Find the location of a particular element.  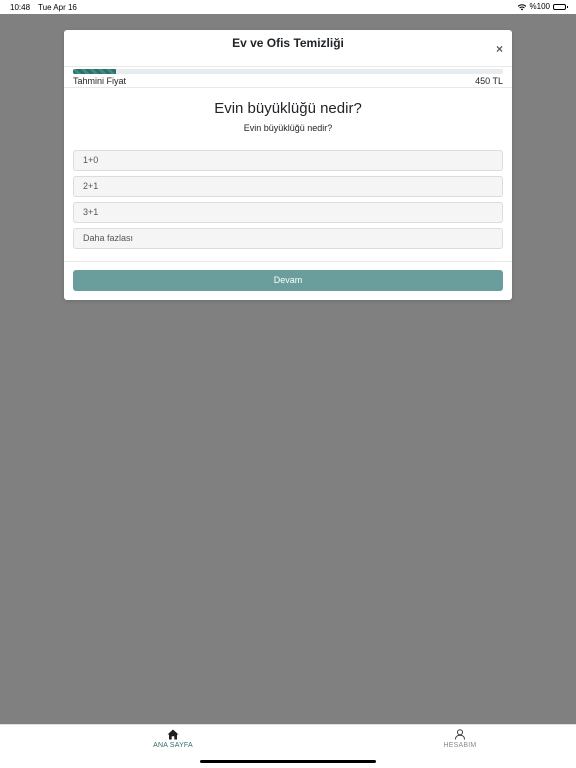

status-right: %100 is located at coordinates (542, 6).